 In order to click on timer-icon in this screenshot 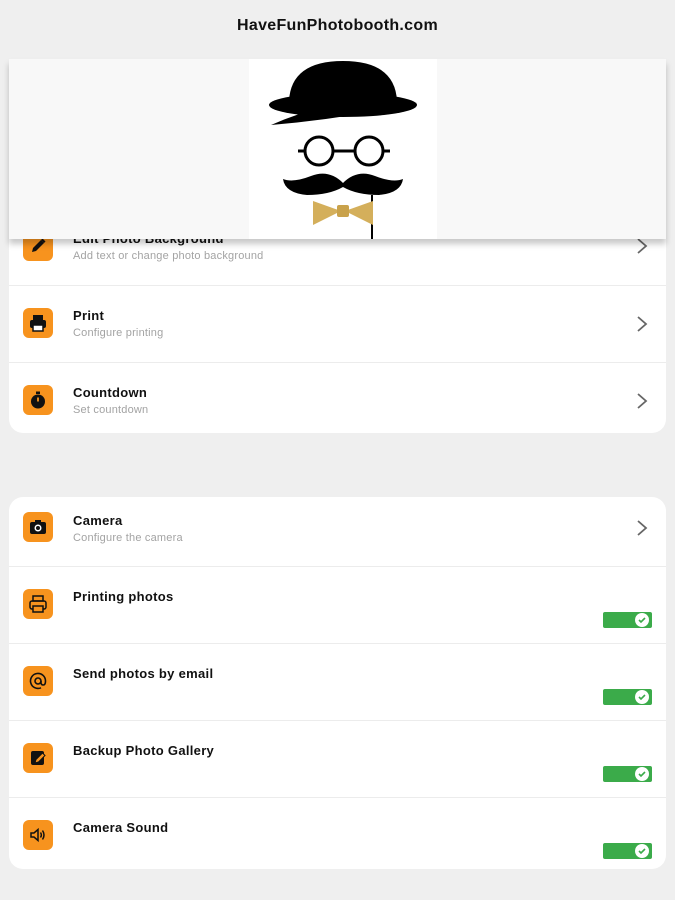, I will do `click(38, 400)`.